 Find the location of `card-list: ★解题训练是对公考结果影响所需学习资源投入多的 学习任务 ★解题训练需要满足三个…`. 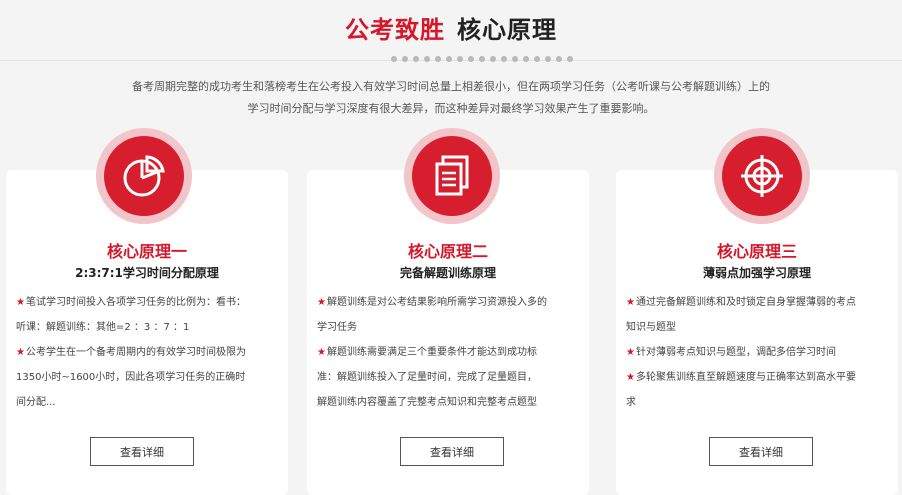

card-list: ★解题训练是对公考结果影响所需学习资源投入多的 学习任务 ★解题训练需要满足三个… is located at coordinates (450, 352).